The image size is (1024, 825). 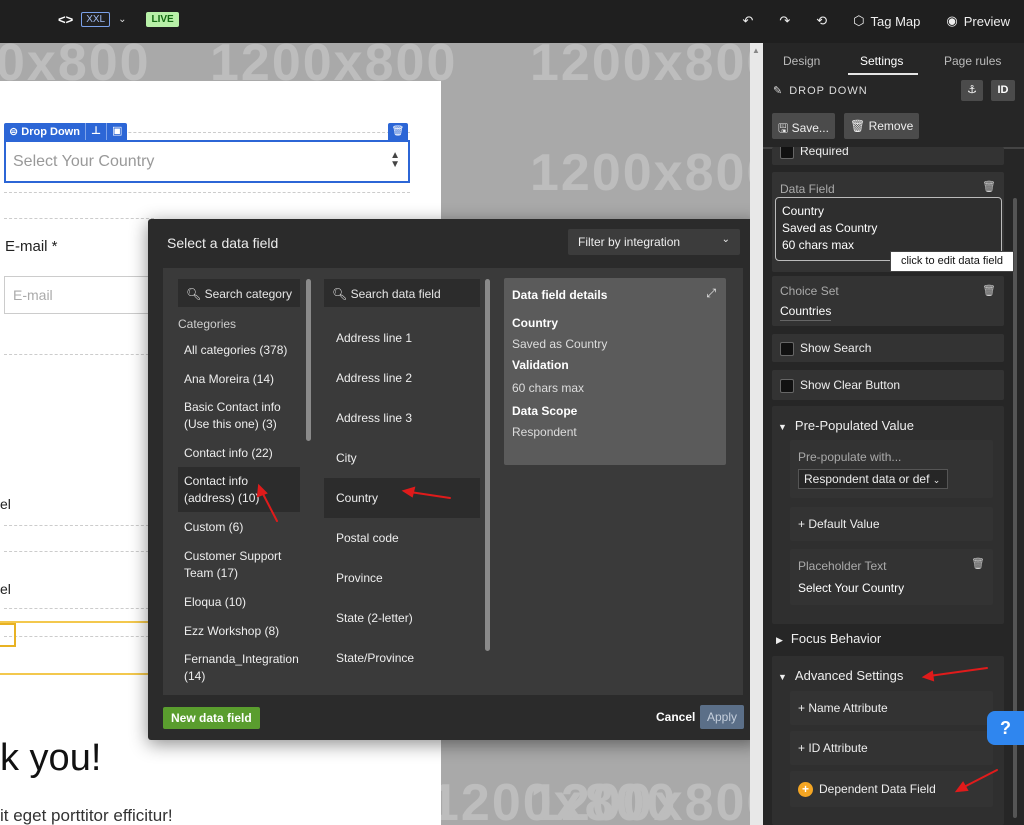 I want to click on watermark: 1200x800, so click(x=640, y=67).